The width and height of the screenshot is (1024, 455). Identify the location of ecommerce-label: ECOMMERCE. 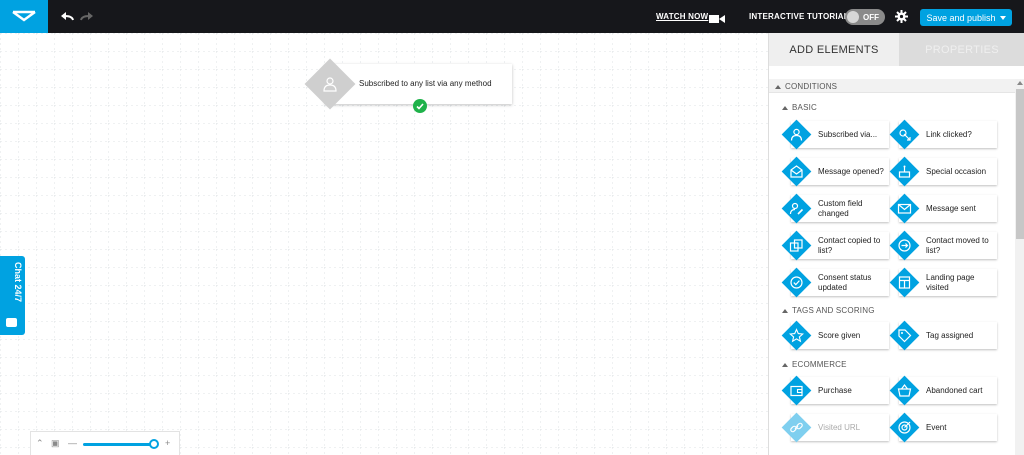
(819, 364).